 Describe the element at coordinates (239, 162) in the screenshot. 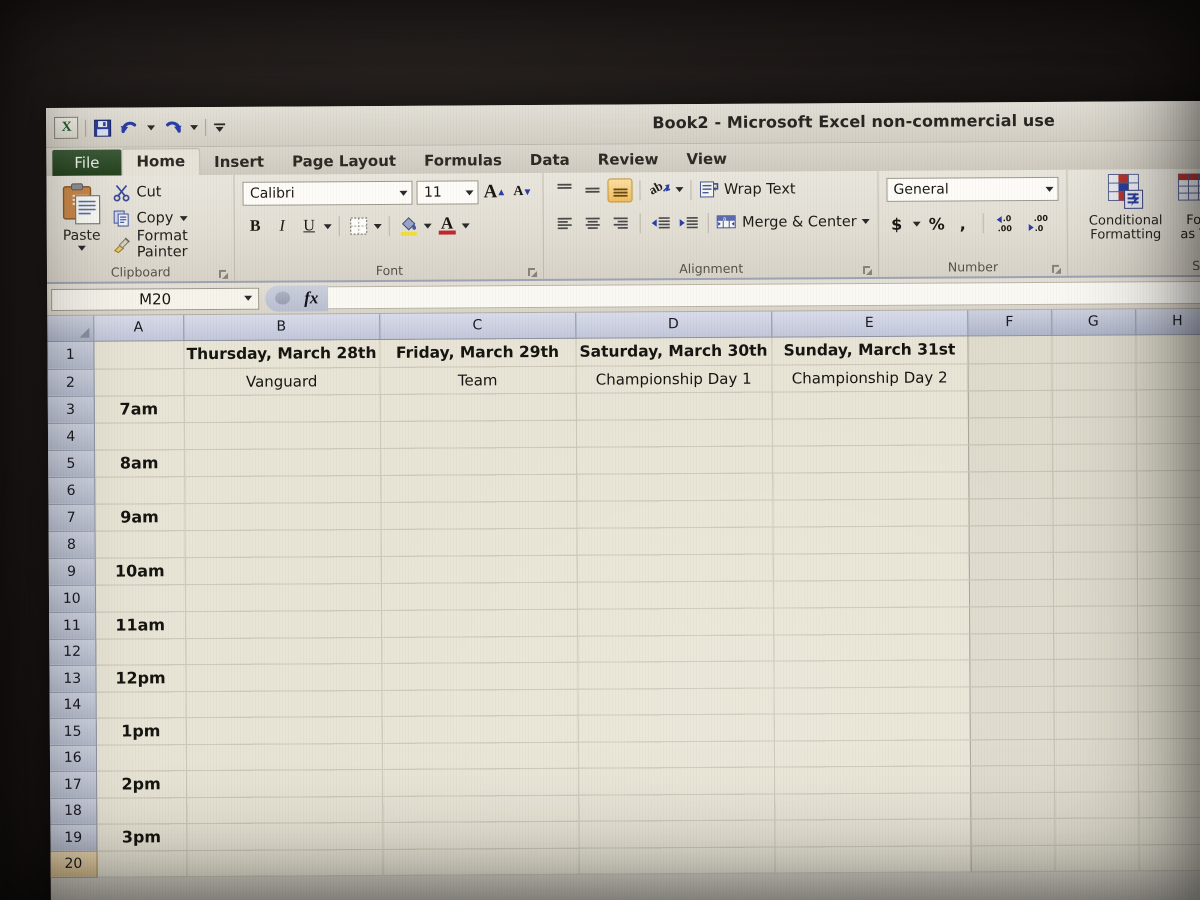

I see `tab-insert: Insert` at that location.